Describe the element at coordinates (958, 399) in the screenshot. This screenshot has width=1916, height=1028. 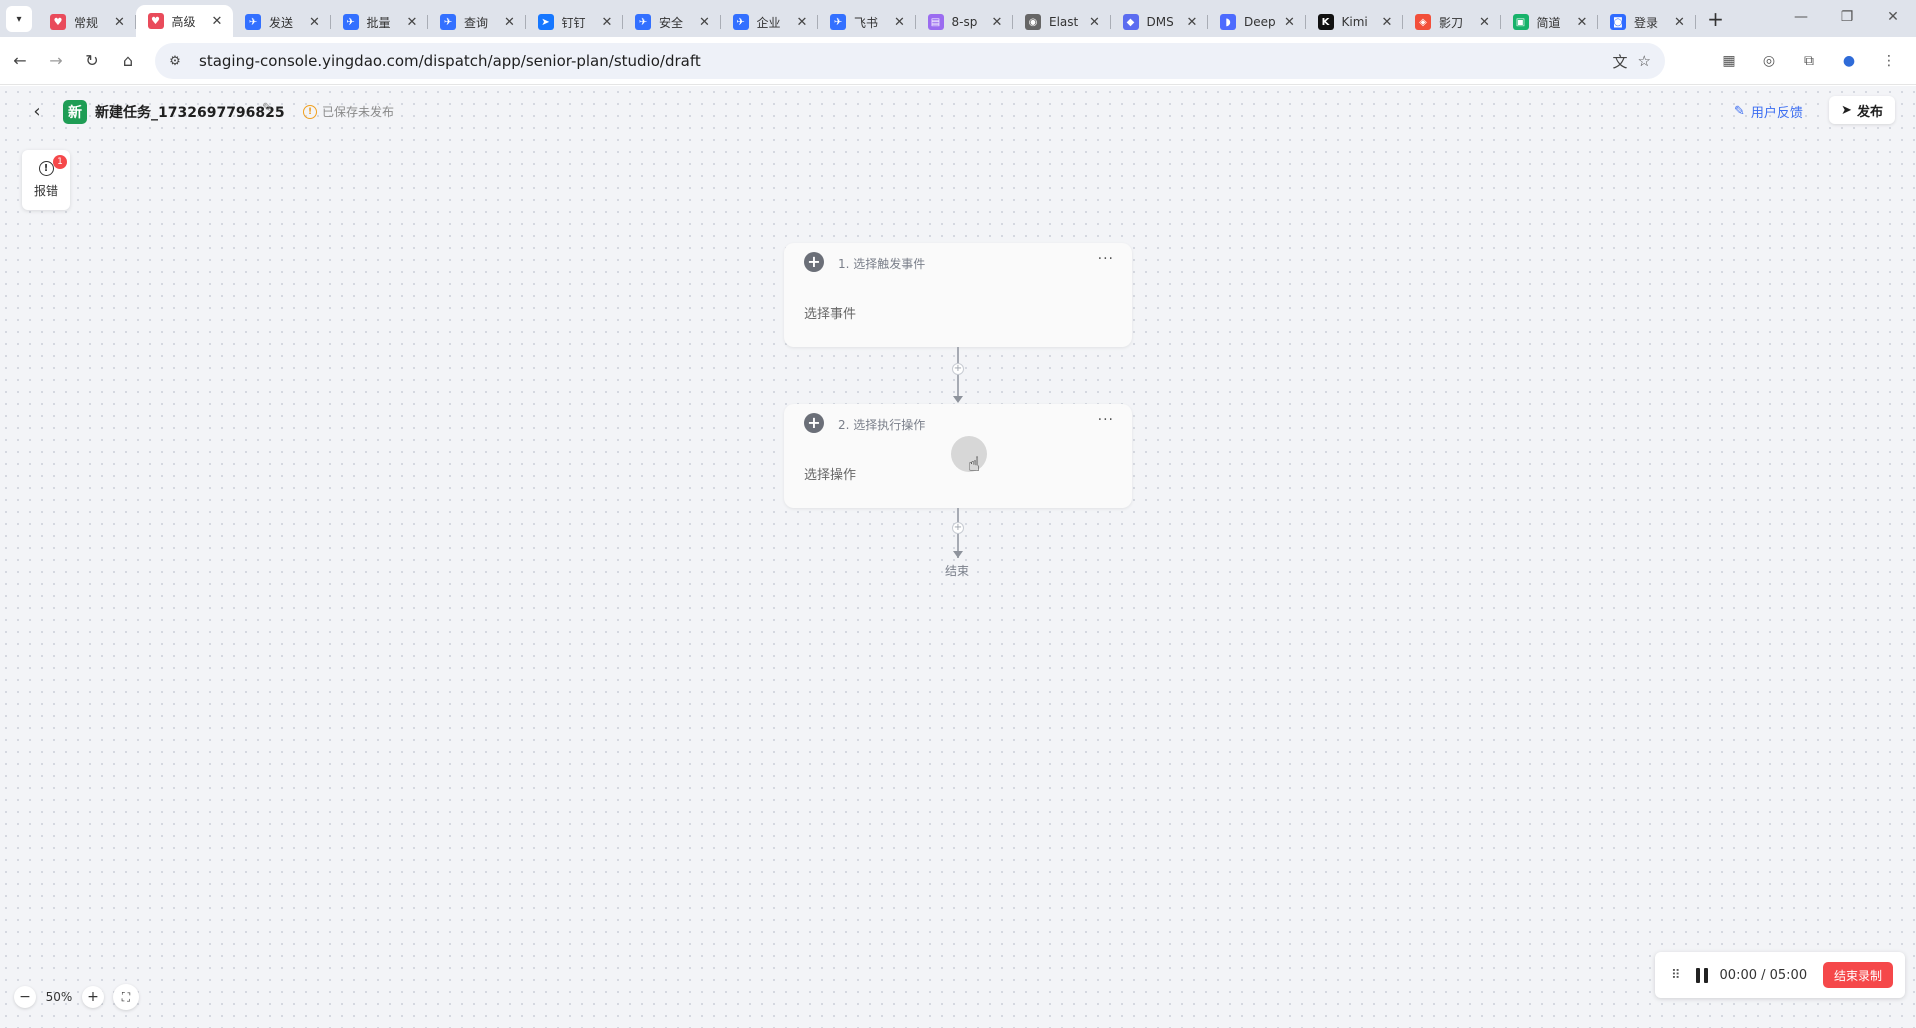
I see `arrow-down-icon` at that location.